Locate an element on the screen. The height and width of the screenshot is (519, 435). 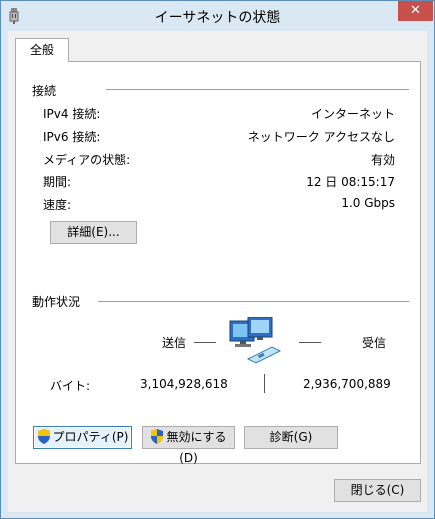
duration-value: 12 日 08:15:17 is located at coordinates (350, 182).